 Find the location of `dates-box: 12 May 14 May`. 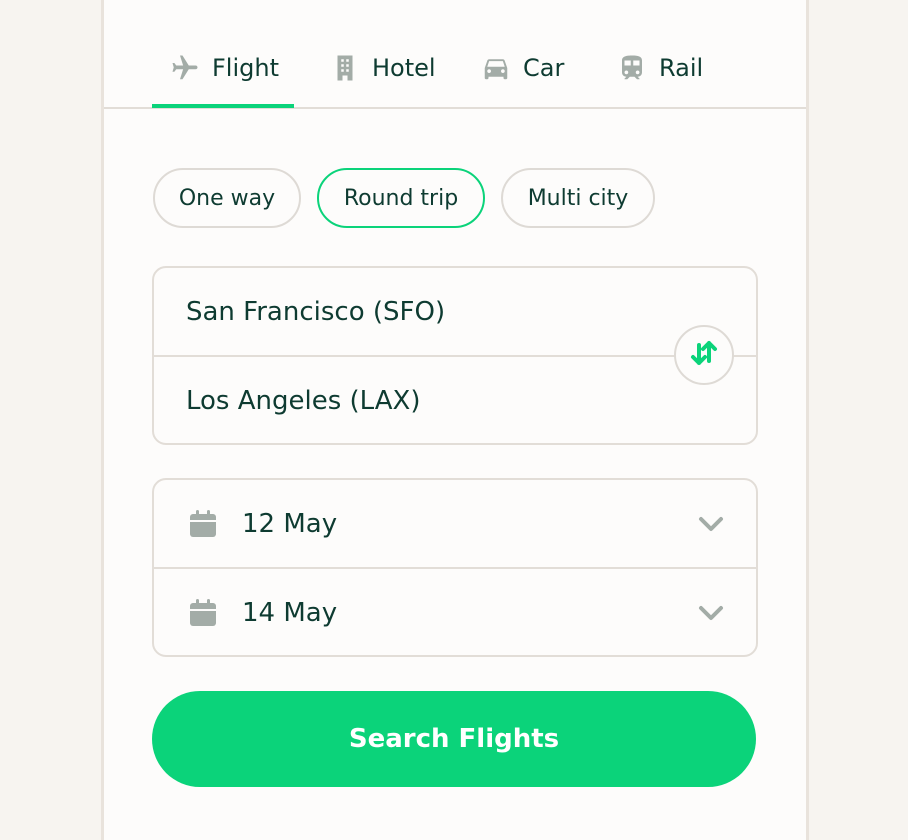

dates-box: 12 May 14 May is located at coordinates (455, 567).